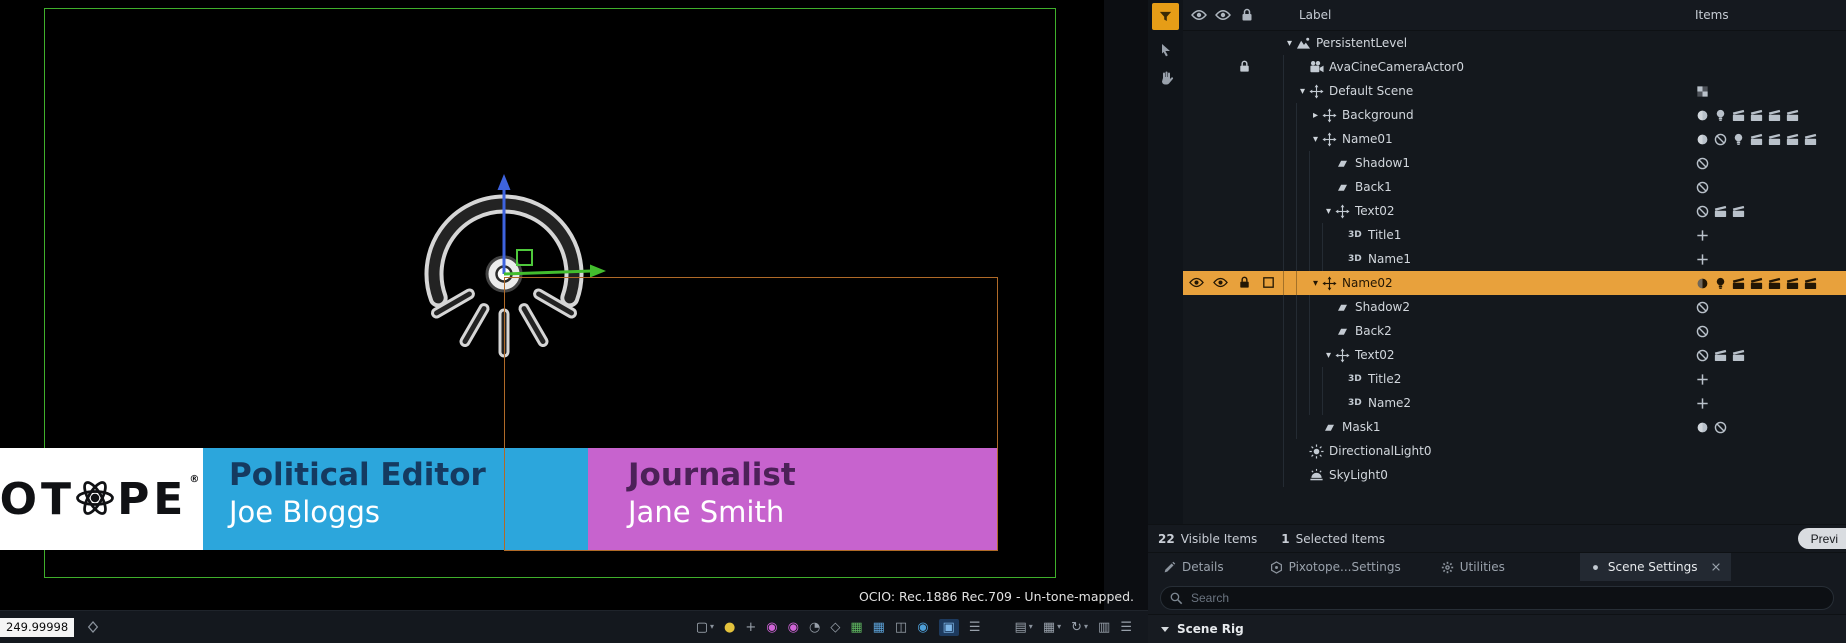 This screenshot has width=1846, height=643. I want to click on transform-cycle-button: ↻ ▾, so click(1079, 627).